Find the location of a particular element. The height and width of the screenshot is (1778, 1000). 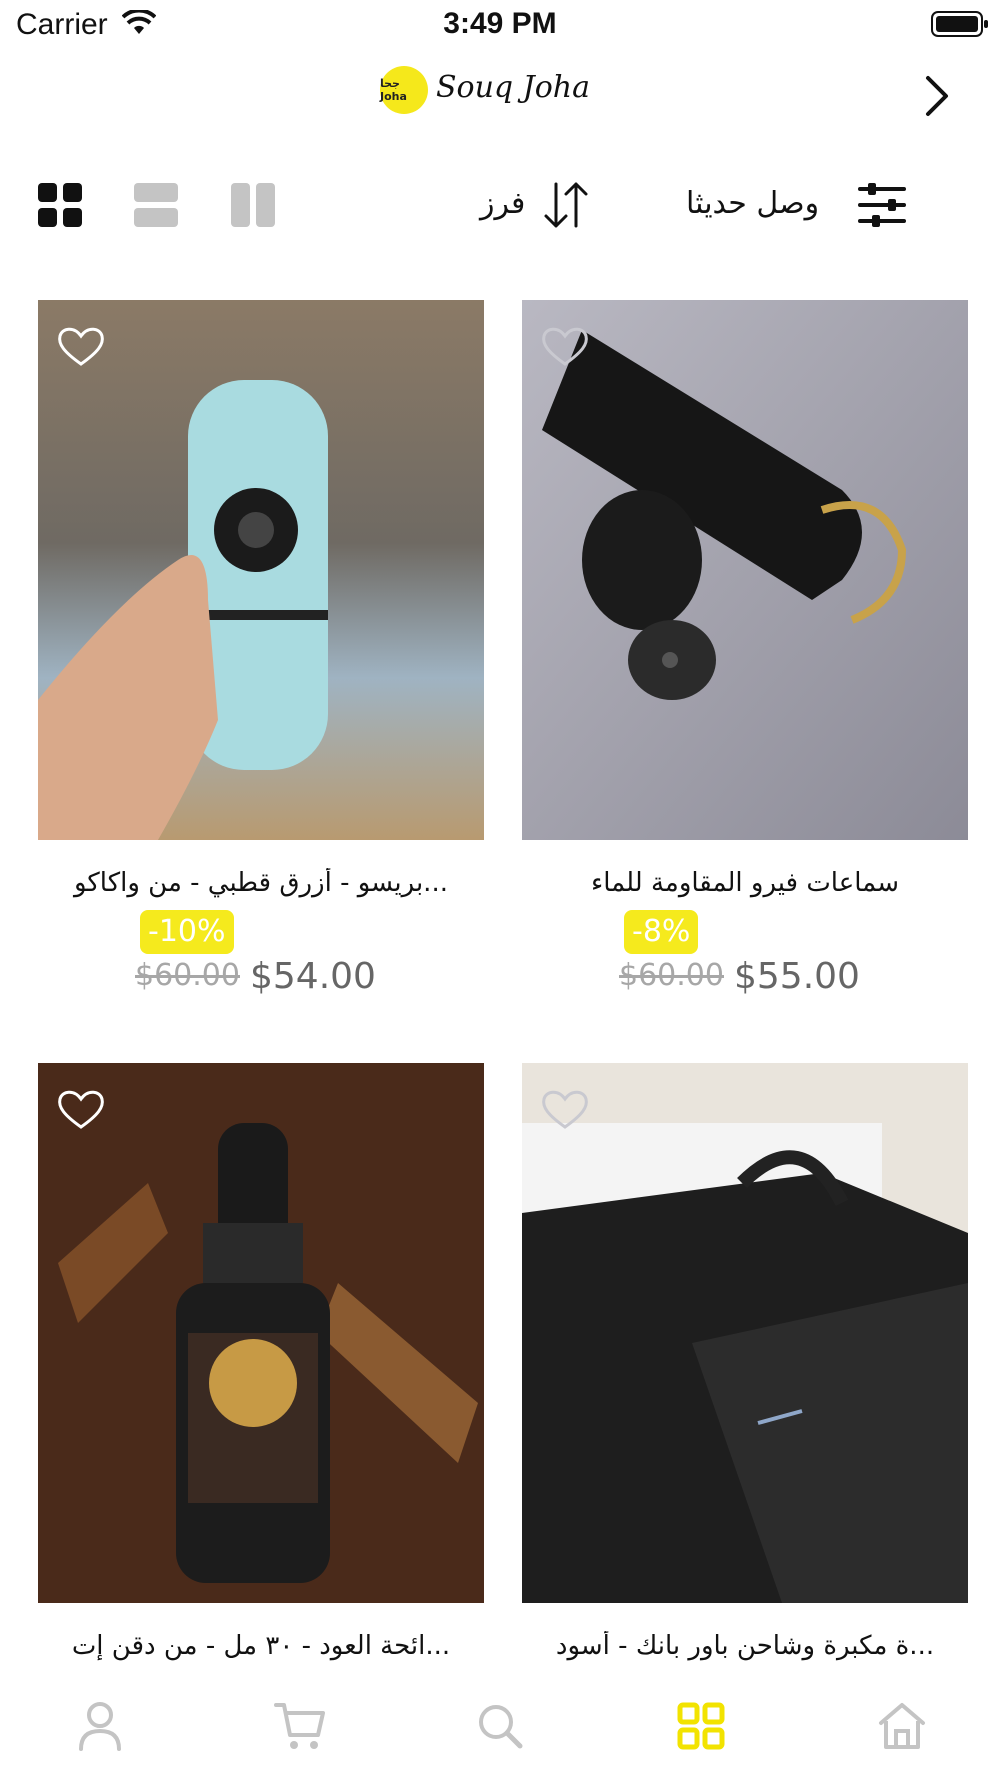

logo-text: Souq Joha is located at coordinates (513, 87).